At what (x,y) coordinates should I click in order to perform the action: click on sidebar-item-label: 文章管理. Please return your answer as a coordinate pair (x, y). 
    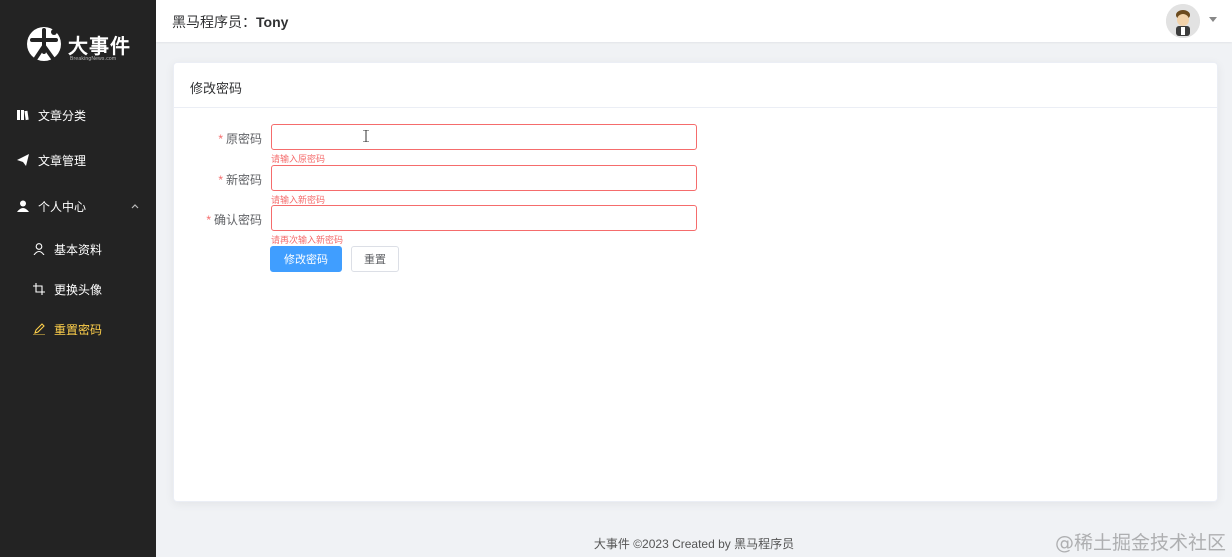
    Looking at the image, I should click on (62, 160).